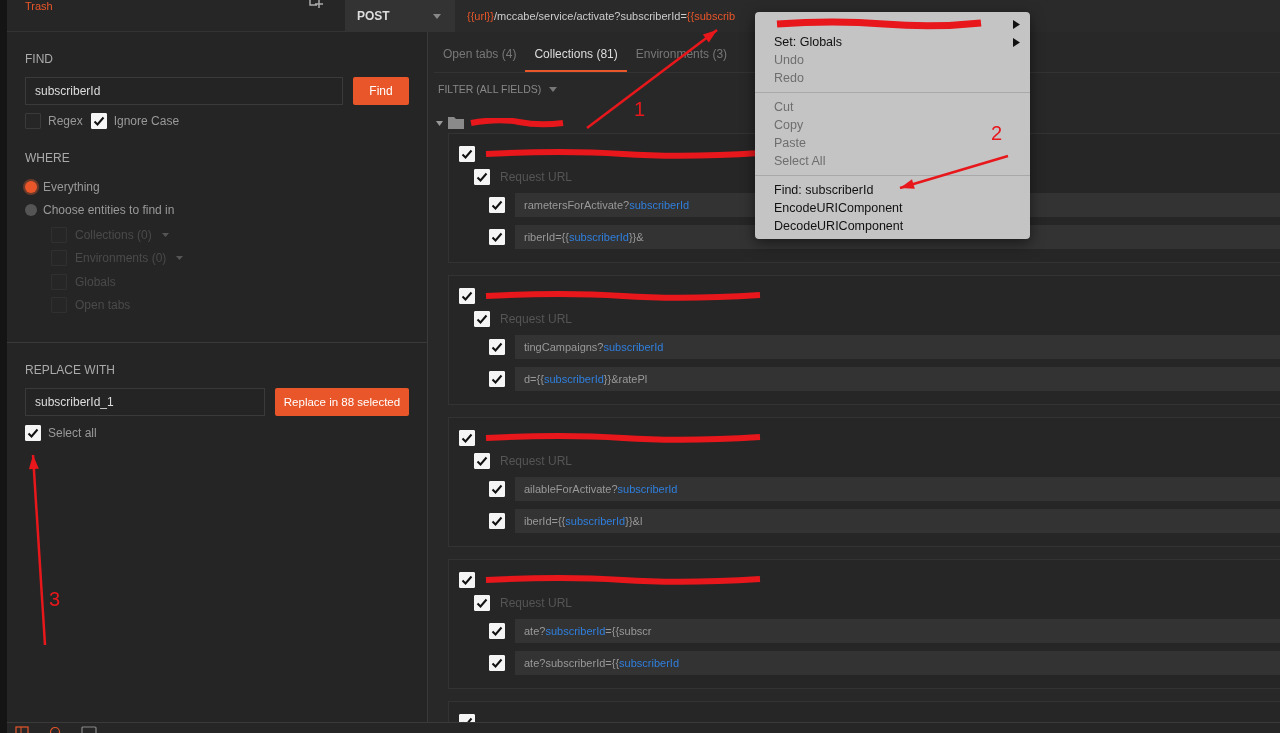  What do you see at coordinates (39, 59) in the screenshot?
I see `section-label: FIND` at bounding box center [39, 59].